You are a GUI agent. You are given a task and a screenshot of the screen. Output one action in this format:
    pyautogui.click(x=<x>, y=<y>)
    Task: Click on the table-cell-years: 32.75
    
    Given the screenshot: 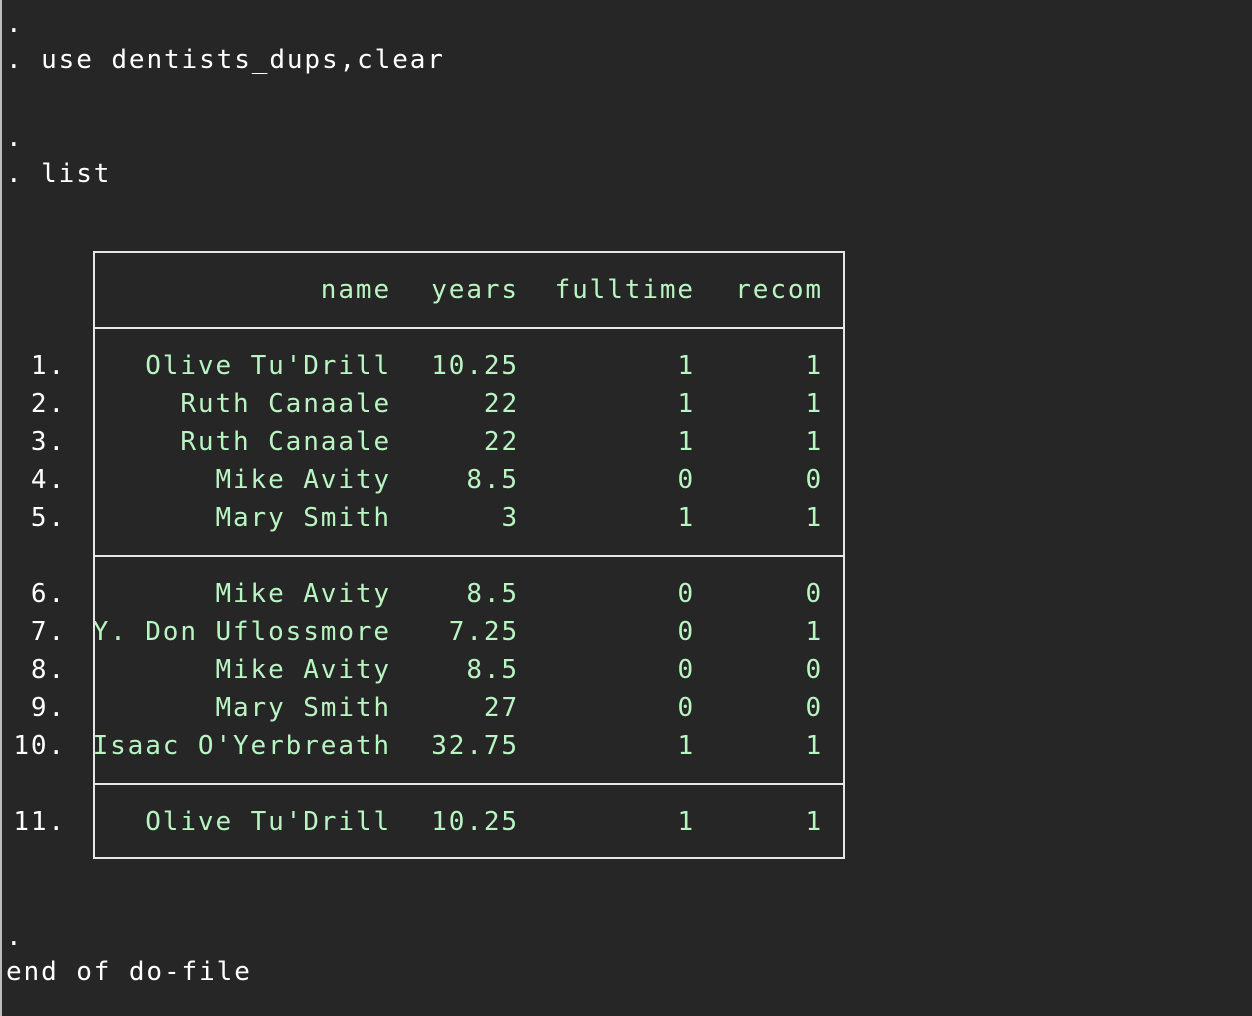 What is the action you would take?
    pyautogui.click(x=475, y=746)
    